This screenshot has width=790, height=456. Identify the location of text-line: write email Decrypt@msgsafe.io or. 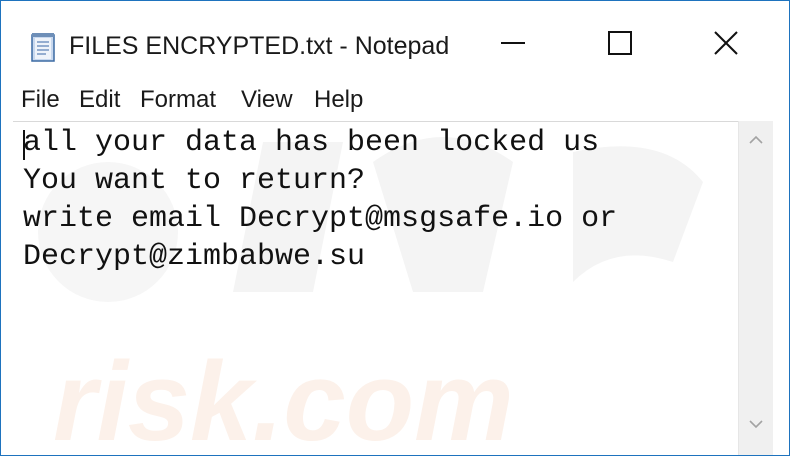
(320, 219).